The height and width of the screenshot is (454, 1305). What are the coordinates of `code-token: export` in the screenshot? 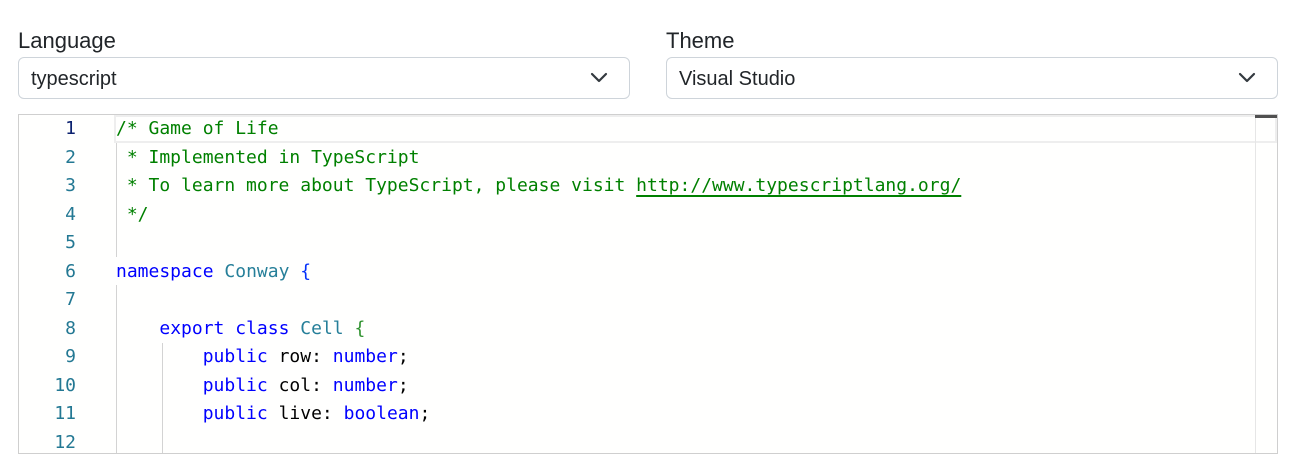 It's located at (191, 328).